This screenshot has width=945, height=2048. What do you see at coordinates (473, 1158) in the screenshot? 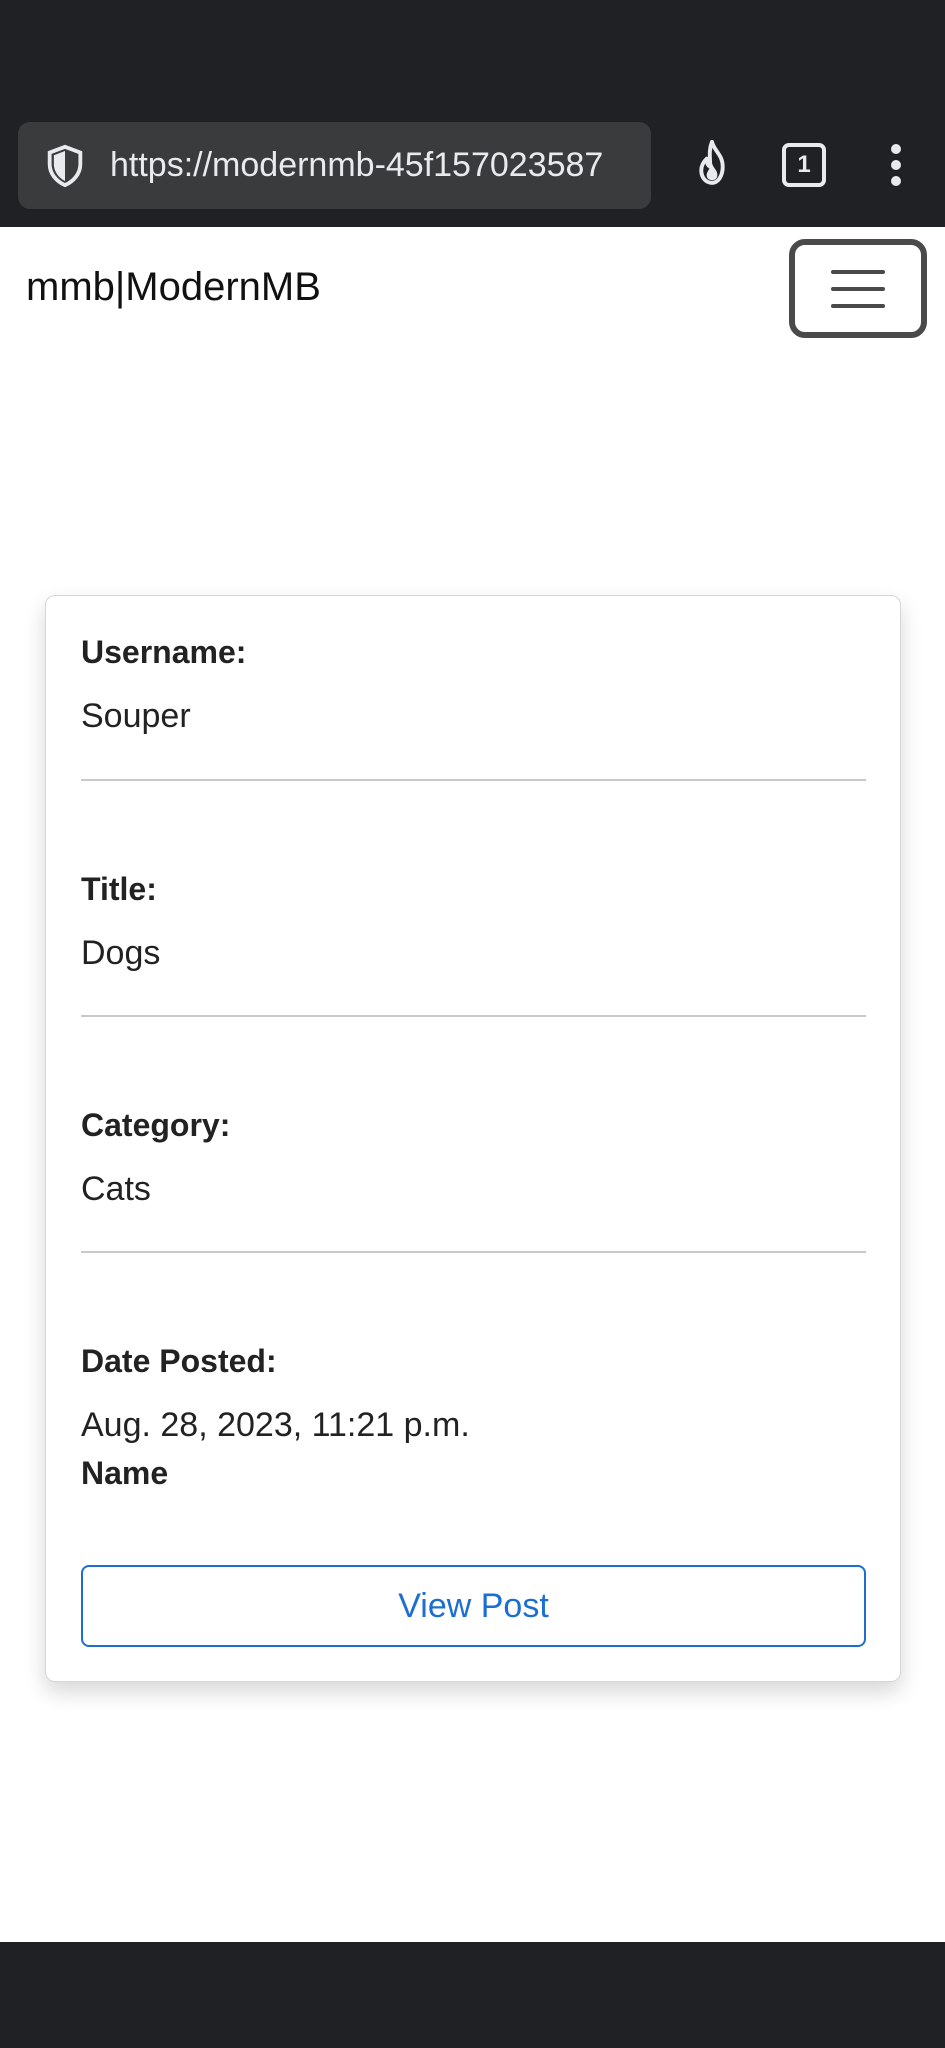
I see `category-field: Category: Cats` at bounding box center [473, 1158].